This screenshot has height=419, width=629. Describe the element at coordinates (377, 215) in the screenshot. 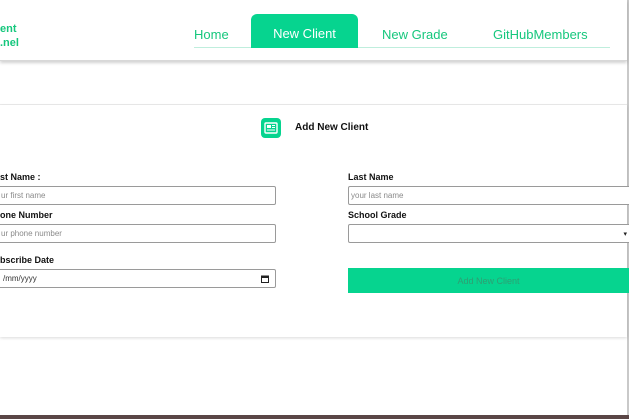

I see `school-grade-label: School Grade` at that location.